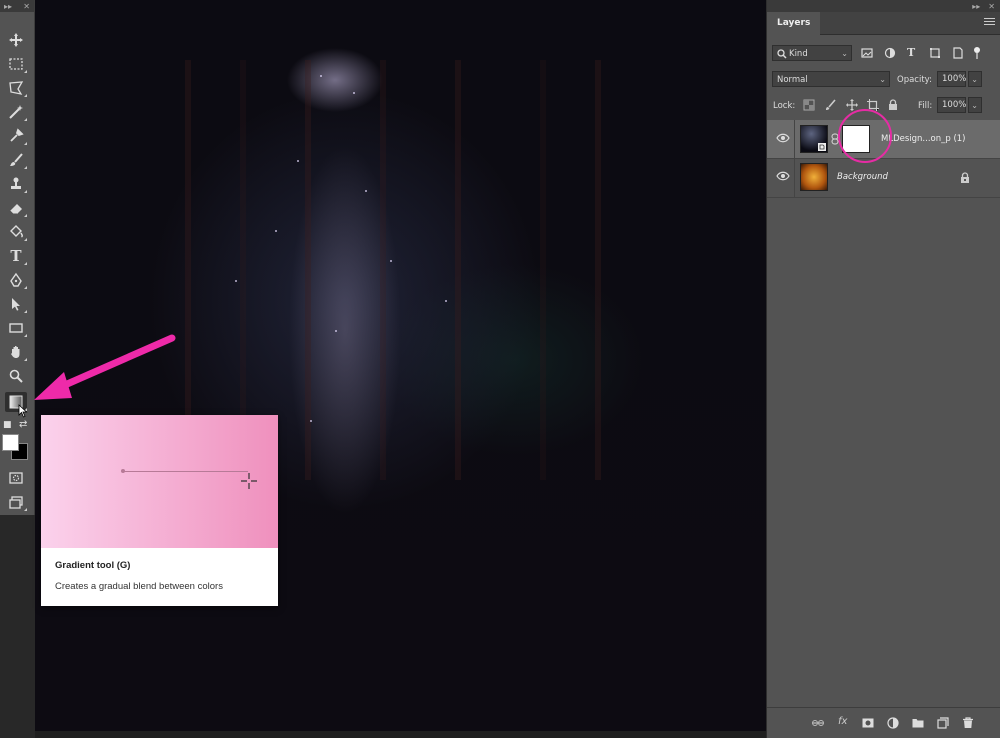  I want to click on pen-tool, so click(16, 280).